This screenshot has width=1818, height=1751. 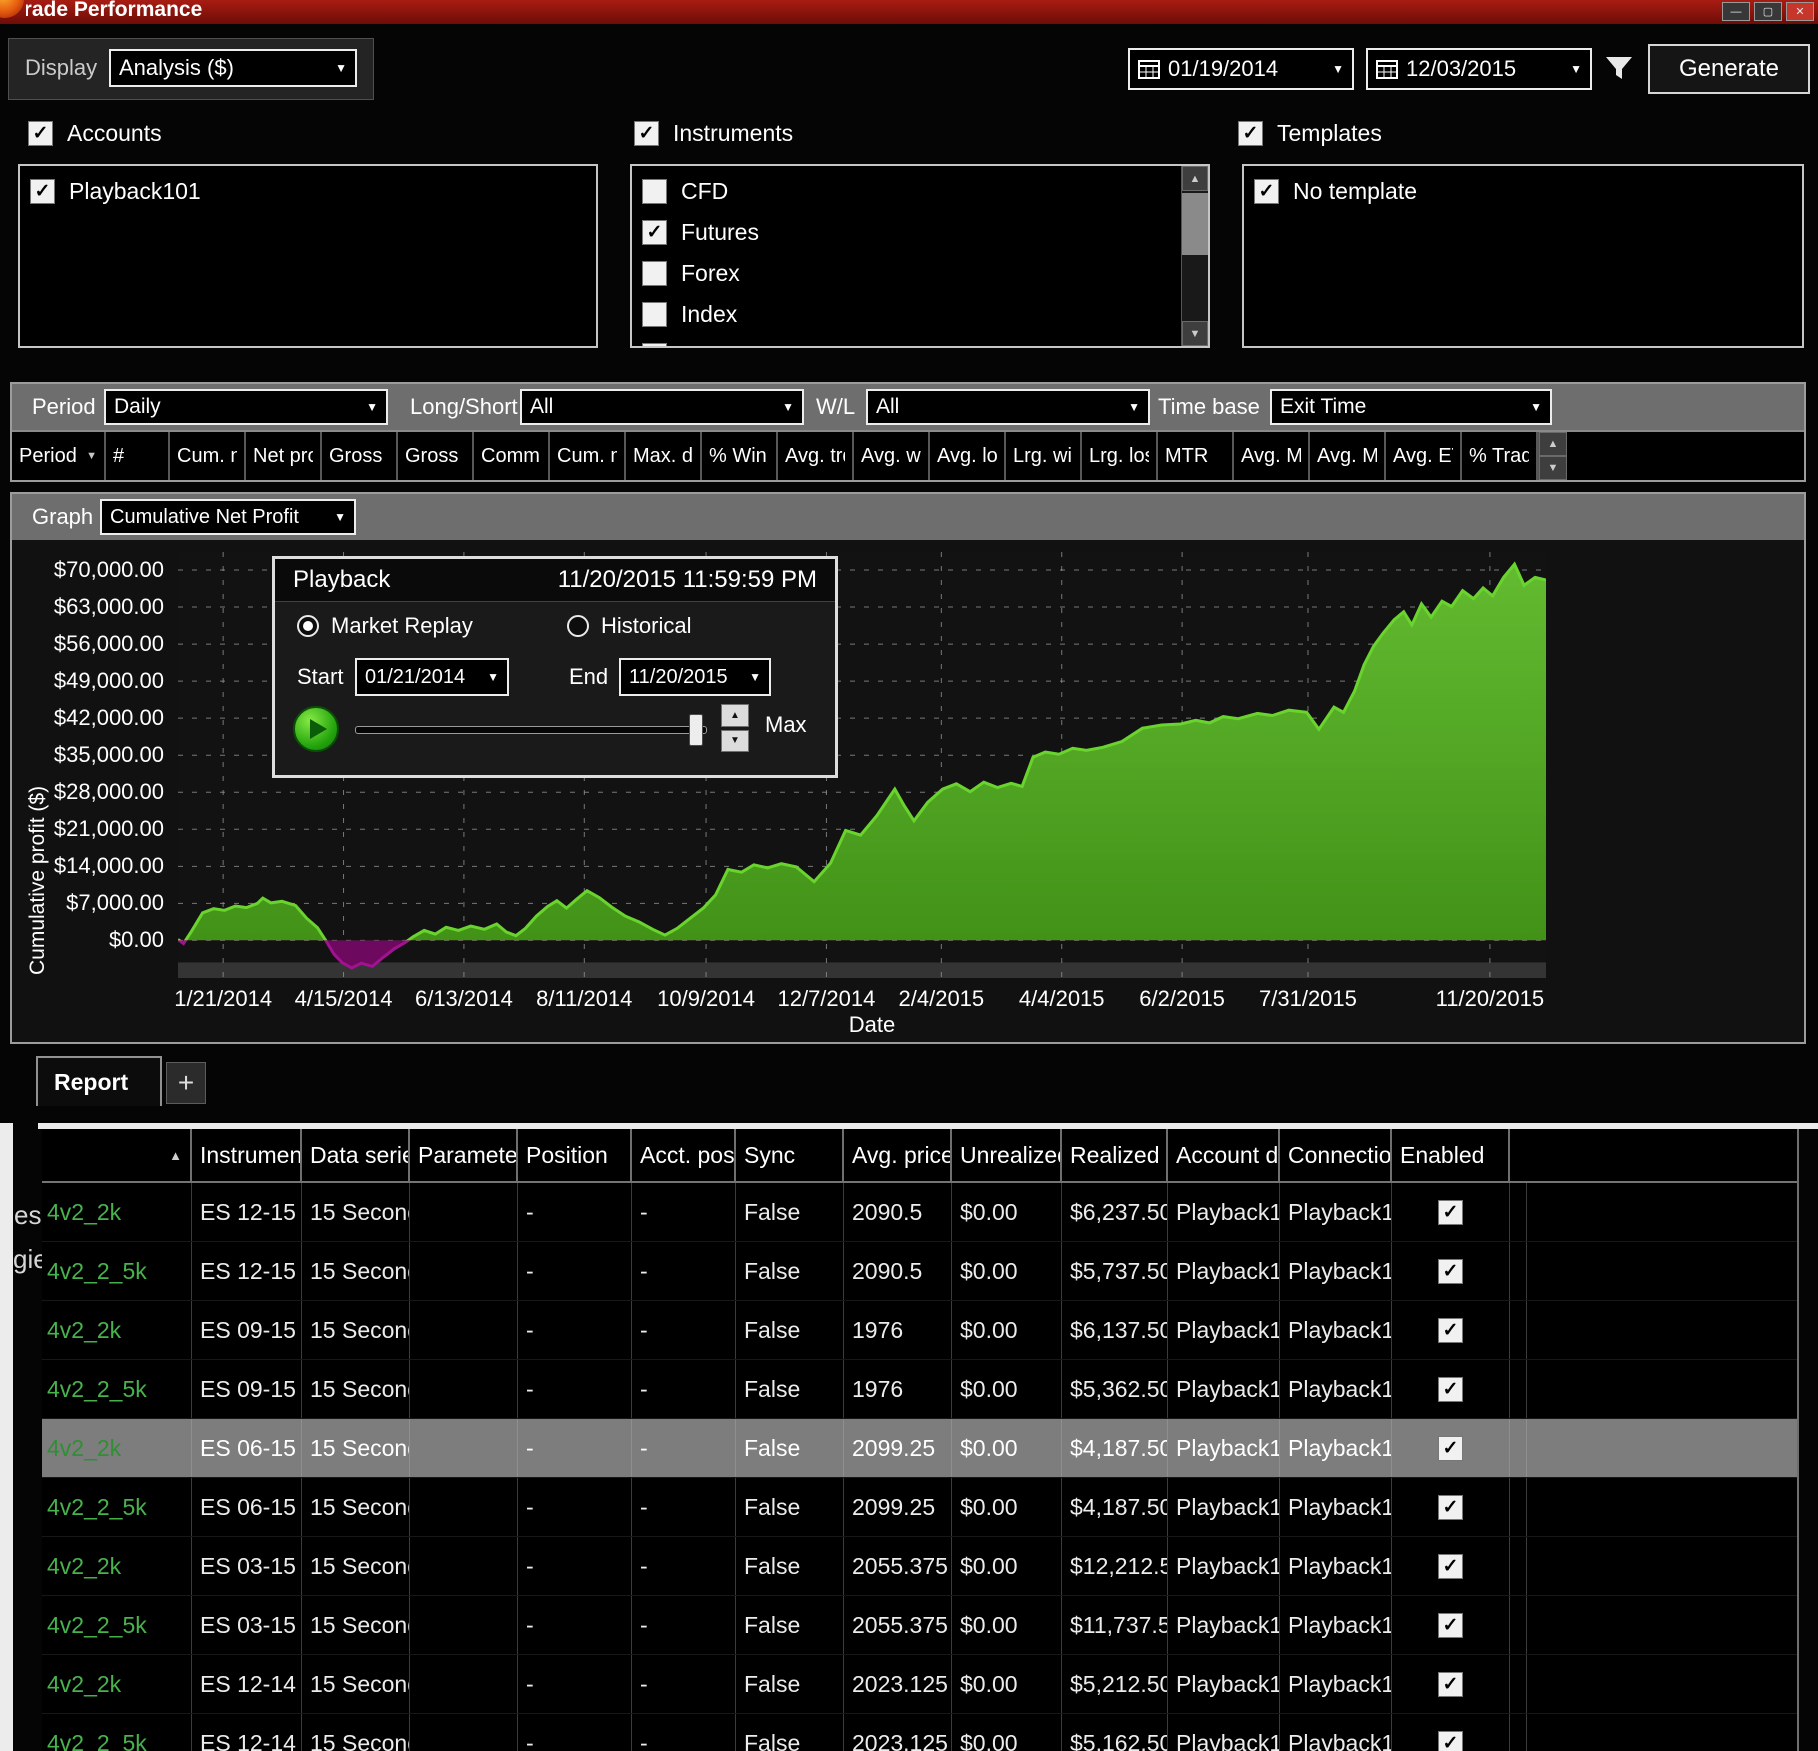 What do you see at coordinates (588, 456) in the screenshot?
I see `stats-column-header: Cum. ma` at bounding box center [588, 456].